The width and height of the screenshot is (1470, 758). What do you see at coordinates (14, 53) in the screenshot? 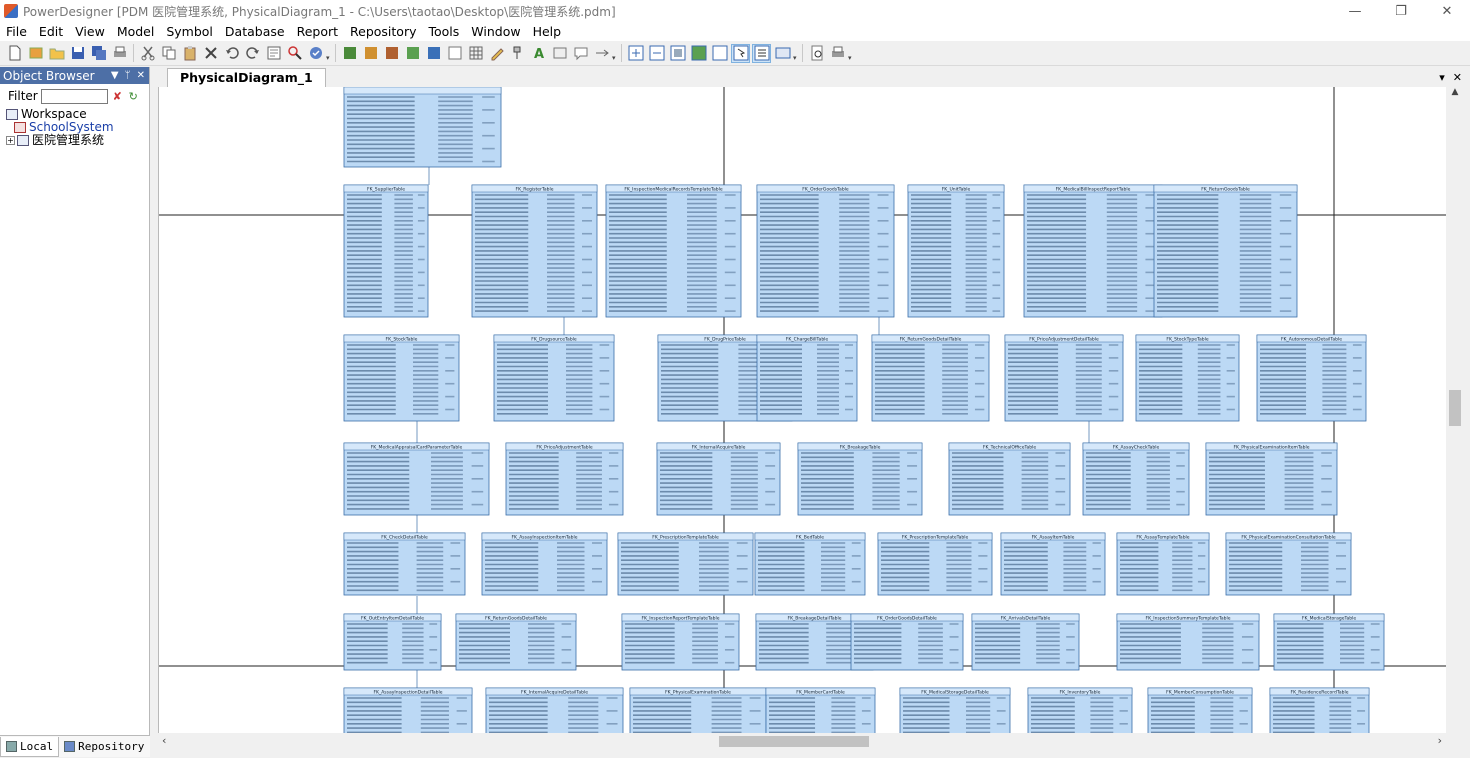
I see `new-file-icon` at bounding box center [14, 53].